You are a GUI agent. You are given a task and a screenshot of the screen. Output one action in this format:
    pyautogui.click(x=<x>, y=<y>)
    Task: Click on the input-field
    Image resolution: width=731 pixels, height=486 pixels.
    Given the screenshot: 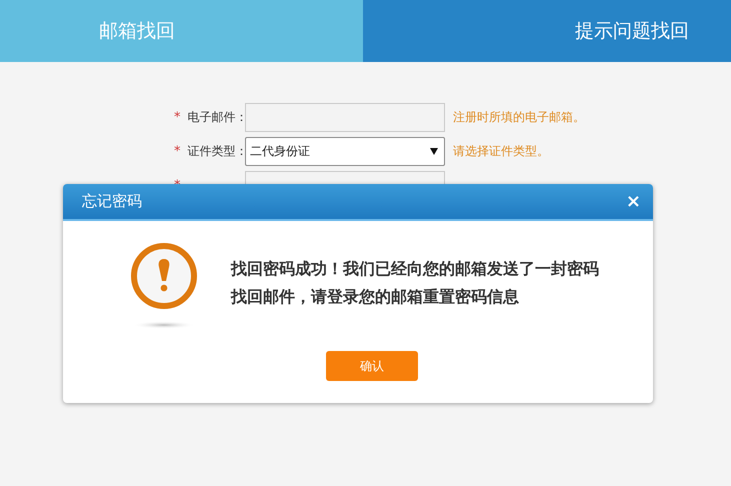 What is the action you would take?
    pyautogui.click(x=345, y=117)
    